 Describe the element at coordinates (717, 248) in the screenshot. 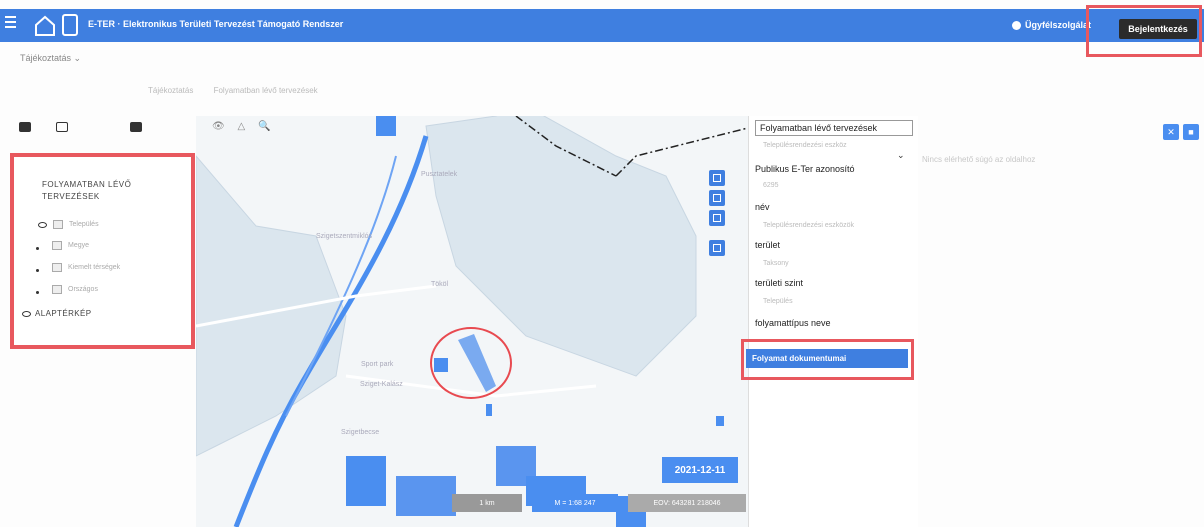

I see `fullscreen-button` at that location.